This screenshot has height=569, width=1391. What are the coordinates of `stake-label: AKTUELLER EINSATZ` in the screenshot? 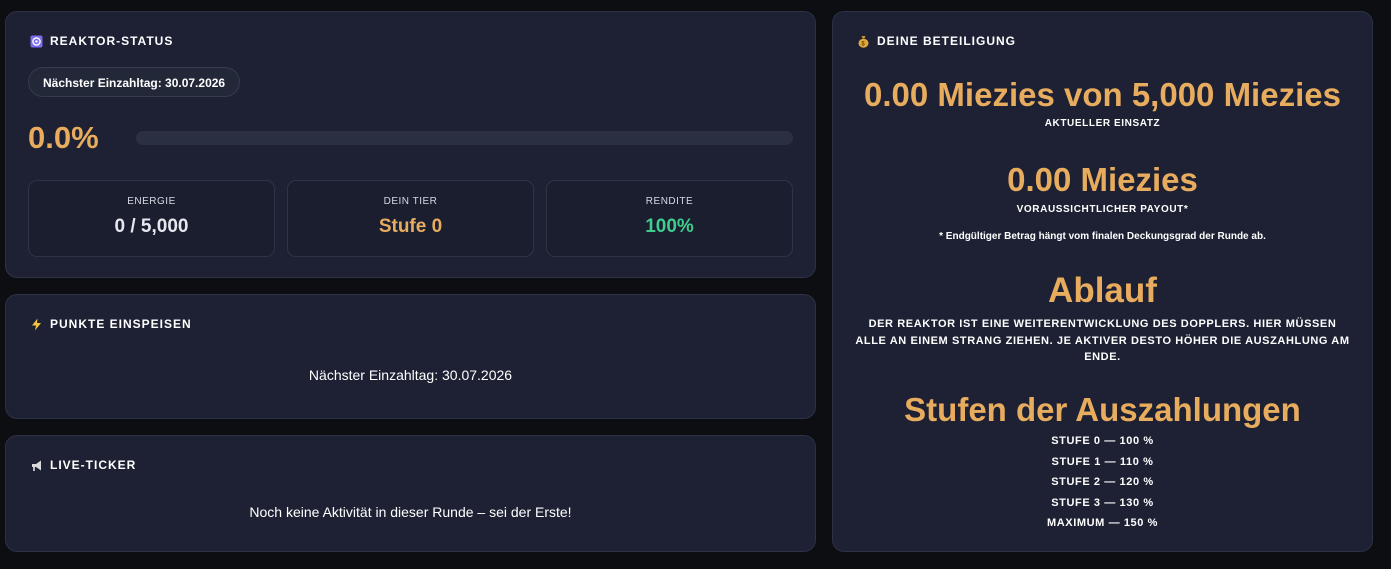 It's located at (1102, 123).